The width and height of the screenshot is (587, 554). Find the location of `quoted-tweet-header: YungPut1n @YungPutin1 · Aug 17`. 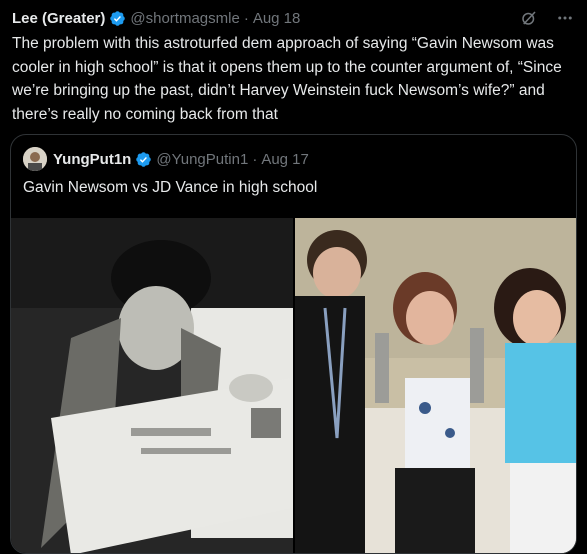

quoted-tweet-header: YungPut1n @YungPutin1 · Aug 17 is located at coordinates (166, 159).